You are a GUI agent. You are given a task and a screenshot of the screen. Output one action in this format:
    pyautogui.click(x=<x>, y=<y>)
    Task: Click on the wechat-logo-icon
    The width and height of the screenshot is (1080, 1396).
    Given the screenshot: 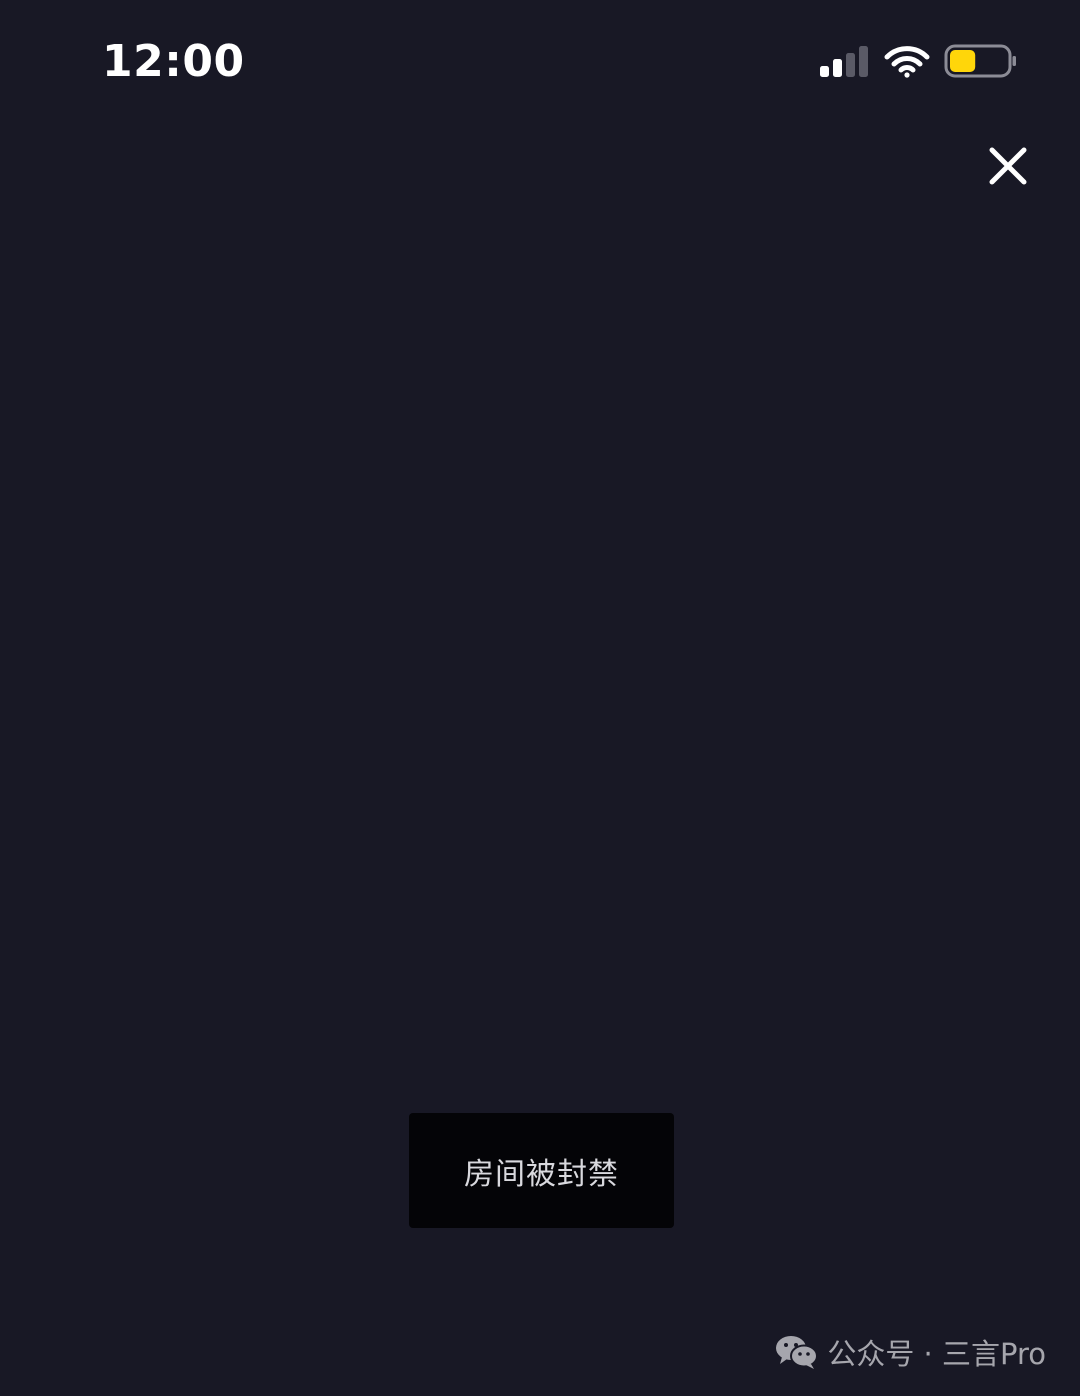 What is the action you would take?
    pyautogui.click(x=797, y=1352)
    